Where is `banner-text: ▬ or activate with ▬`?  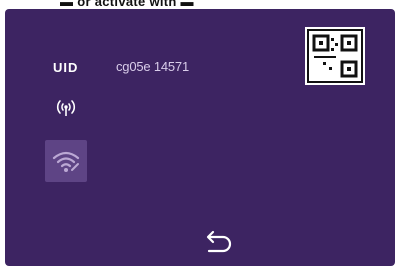
banner-text: ▬ or activate with ▬ is located at coordinates (127, 4).